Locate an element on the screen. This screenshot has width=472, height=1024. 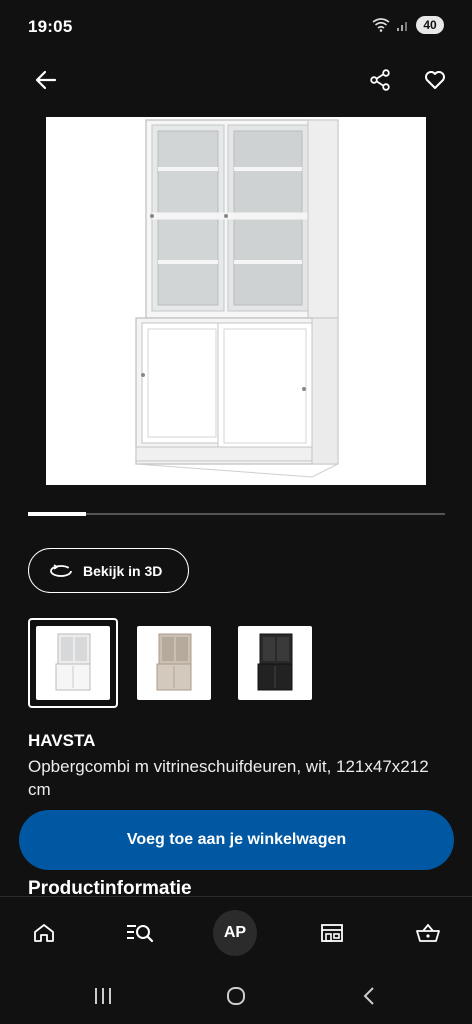
system-navigation is located at coordinates (236, 996).